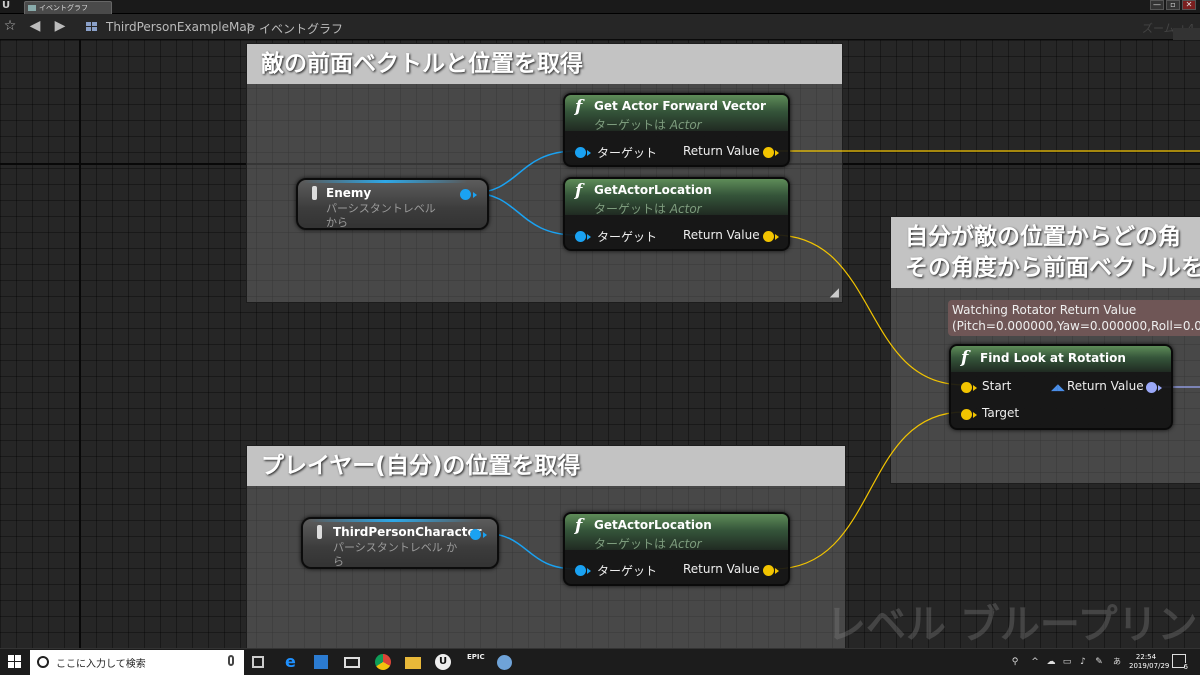  What do you see at coordinates (10, 26) in the screenshot?
I see `favorite-star-icon: ☆` at bounding box center [10, 26].